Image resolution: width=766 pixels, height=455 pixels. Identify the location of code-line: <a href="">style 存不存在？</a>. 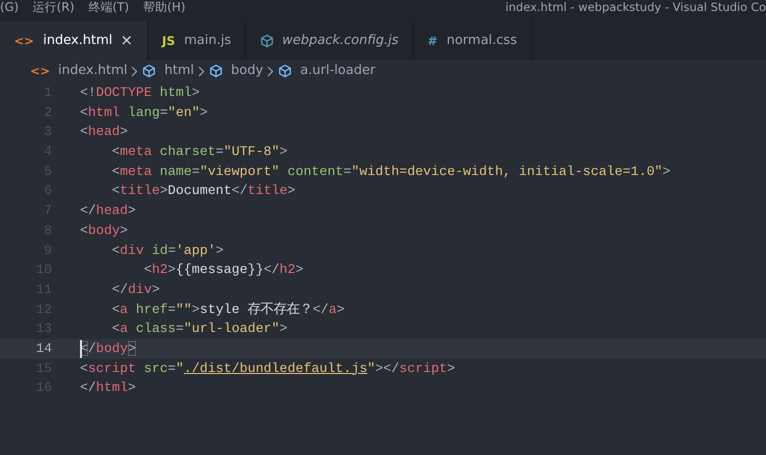
(227, 309).